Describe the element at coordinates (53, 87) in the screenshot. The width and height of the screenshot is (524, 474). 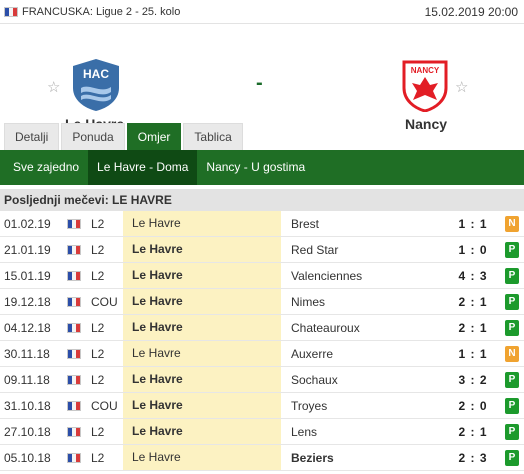
I see `favorite-star-icon-home: ☆` at that location.